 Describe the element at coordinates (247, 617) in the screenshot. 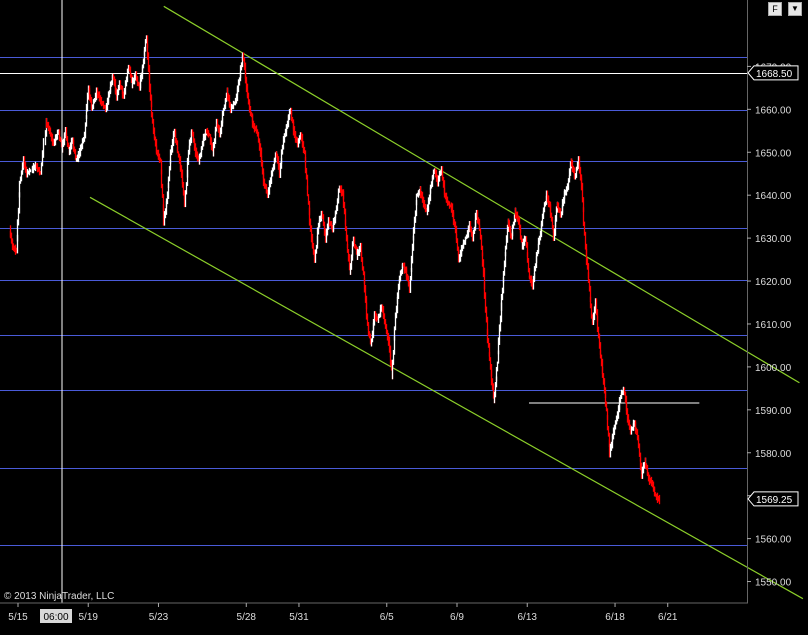

I see `x-tick-label: 5/28` at that location.